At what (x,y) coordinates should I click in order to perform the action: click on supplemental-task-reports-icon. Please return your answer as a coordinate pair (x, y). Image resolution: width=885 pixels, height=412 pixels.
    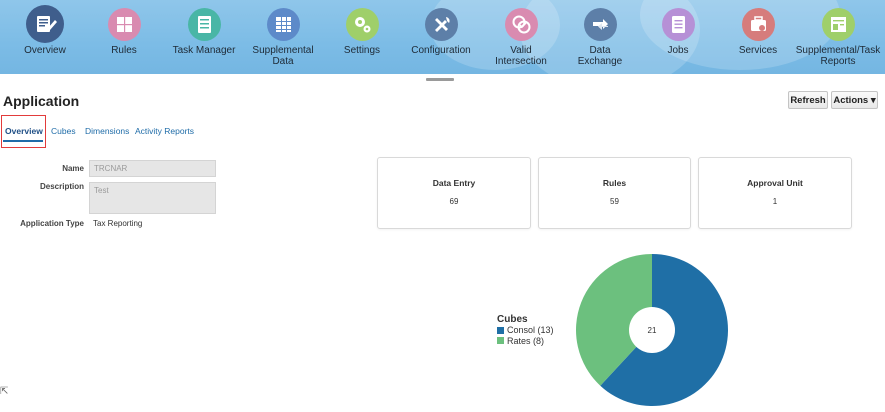
    Looking at the image, I should click on (838, 24).